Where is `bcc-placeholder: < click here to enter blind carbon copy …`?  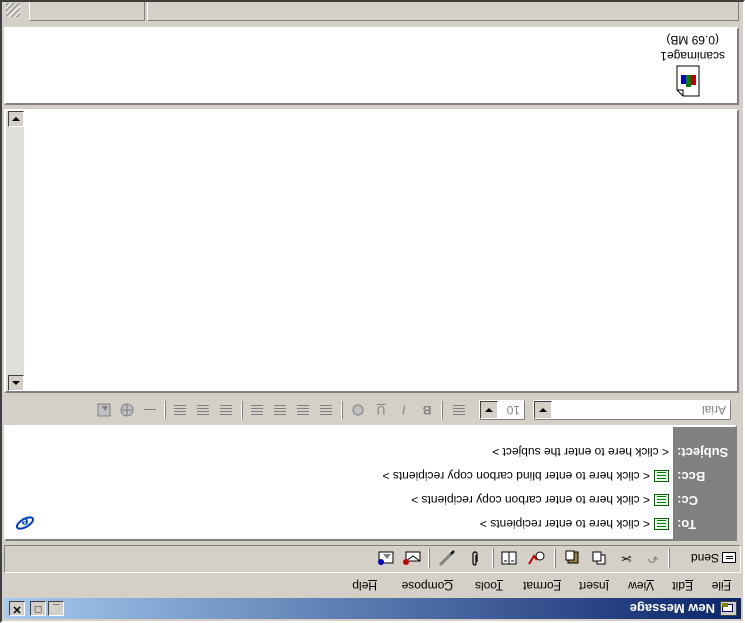 bcc-placeholder: < click here to enter blind carbon copy … is located at coordinates (516, 476).